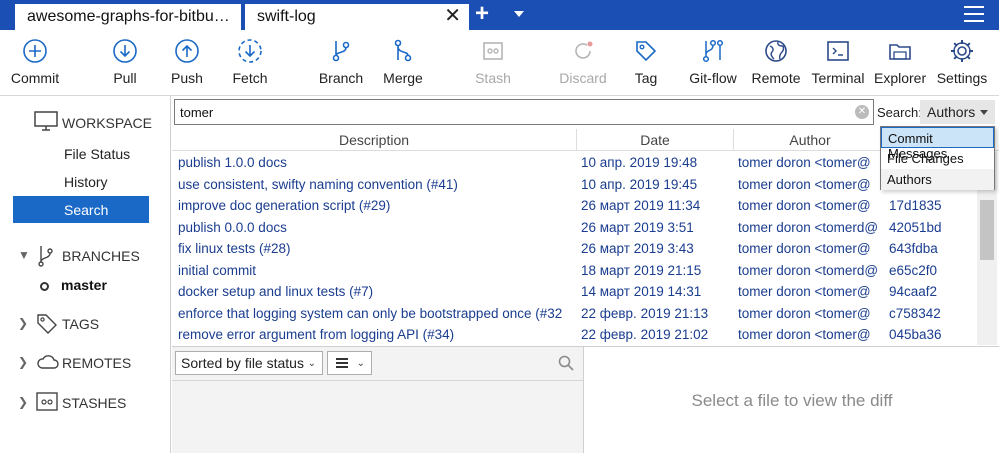 The width and height of the screenshot is (999, 453). What do you see at coordinates (357, 16) in the screenshot?
I see `tab-swift-log: swift-log ✕` at bounding box center [357, 16].